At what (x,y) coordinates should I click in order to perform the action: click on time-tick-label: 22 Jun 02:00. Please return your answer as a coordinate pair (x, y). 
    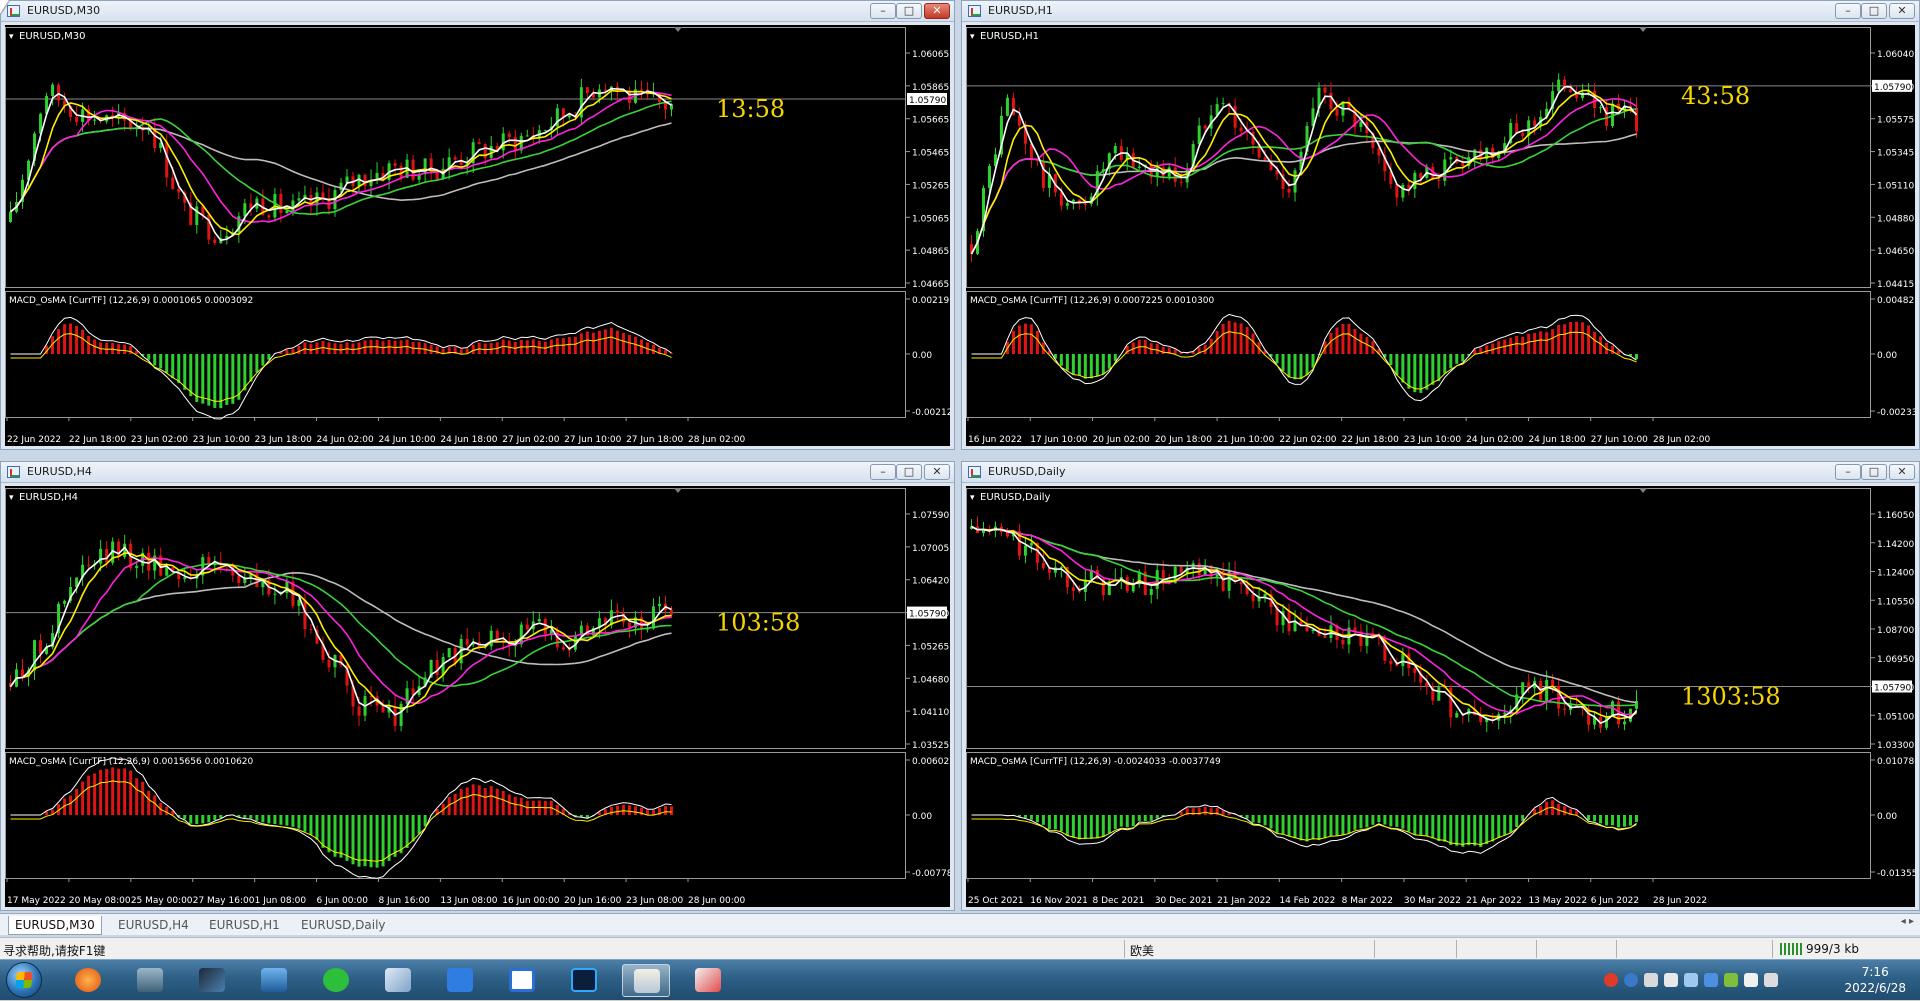
    Looking at the image, I should click on (1307, 440).